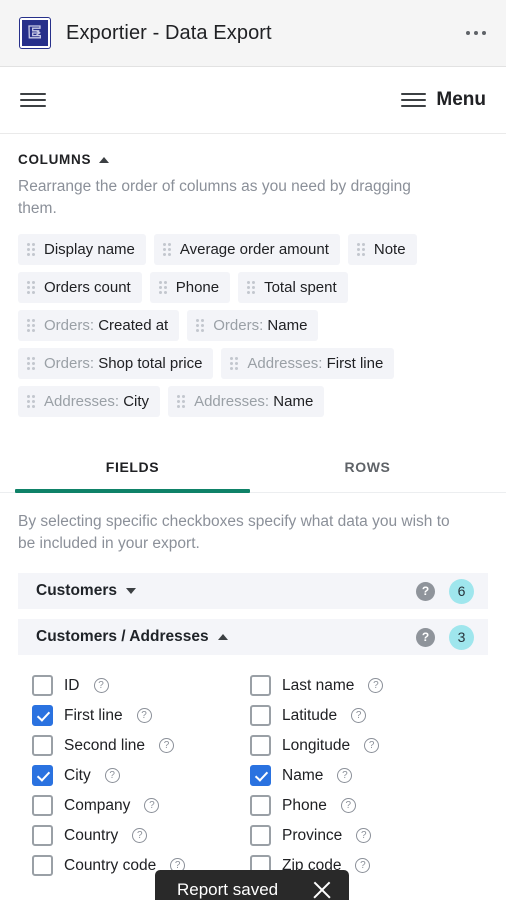  Describe the element at coordinates (366, 685) in the screenshot. I see `field-checkbox-item: Last name?` at that location.